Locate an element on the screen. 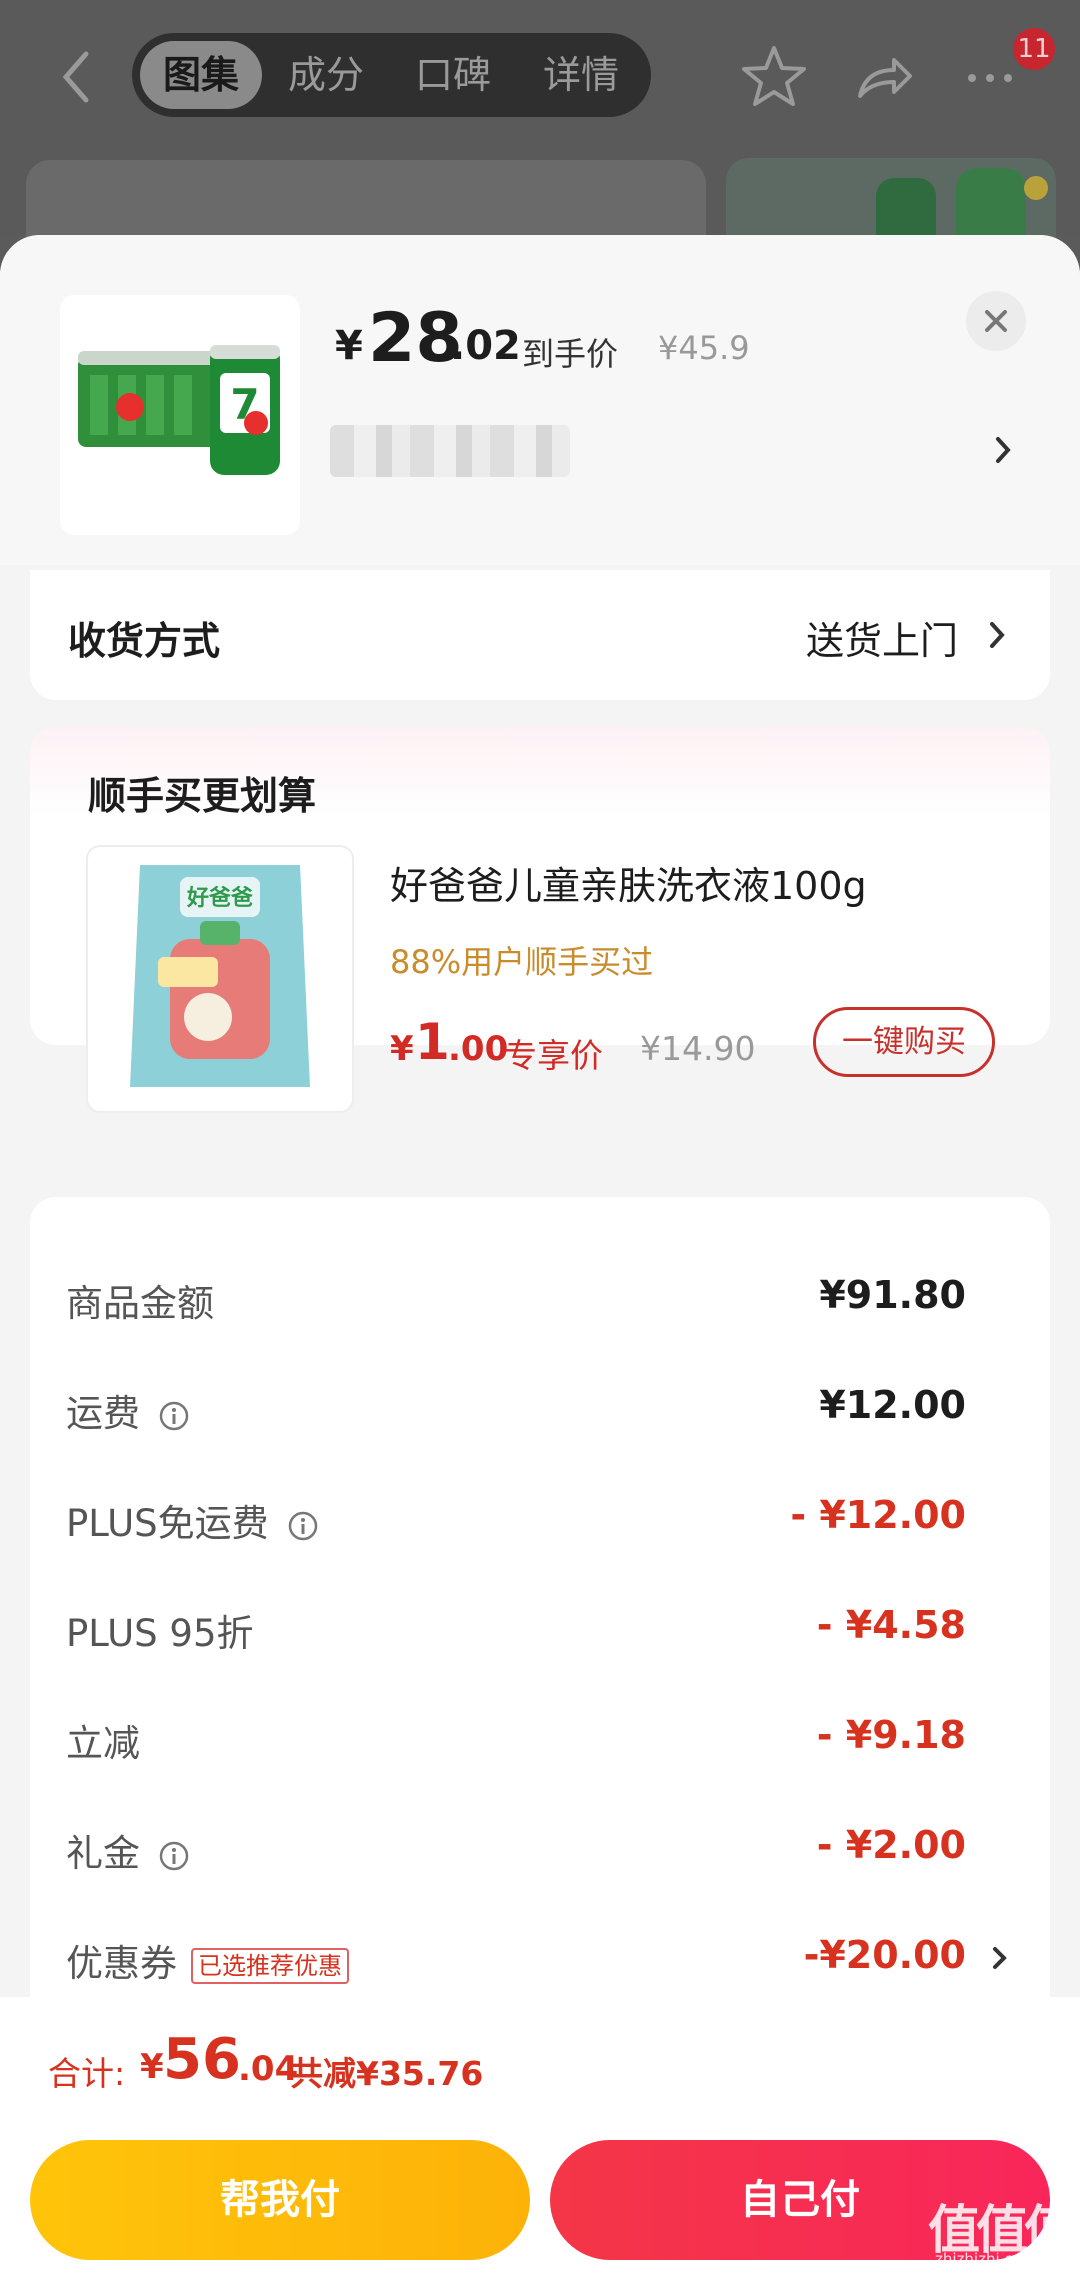 This screenshot has height=2275, width=1080. summary-value-subtotal: ¥91.80 is located at coordinates (892, 1295).